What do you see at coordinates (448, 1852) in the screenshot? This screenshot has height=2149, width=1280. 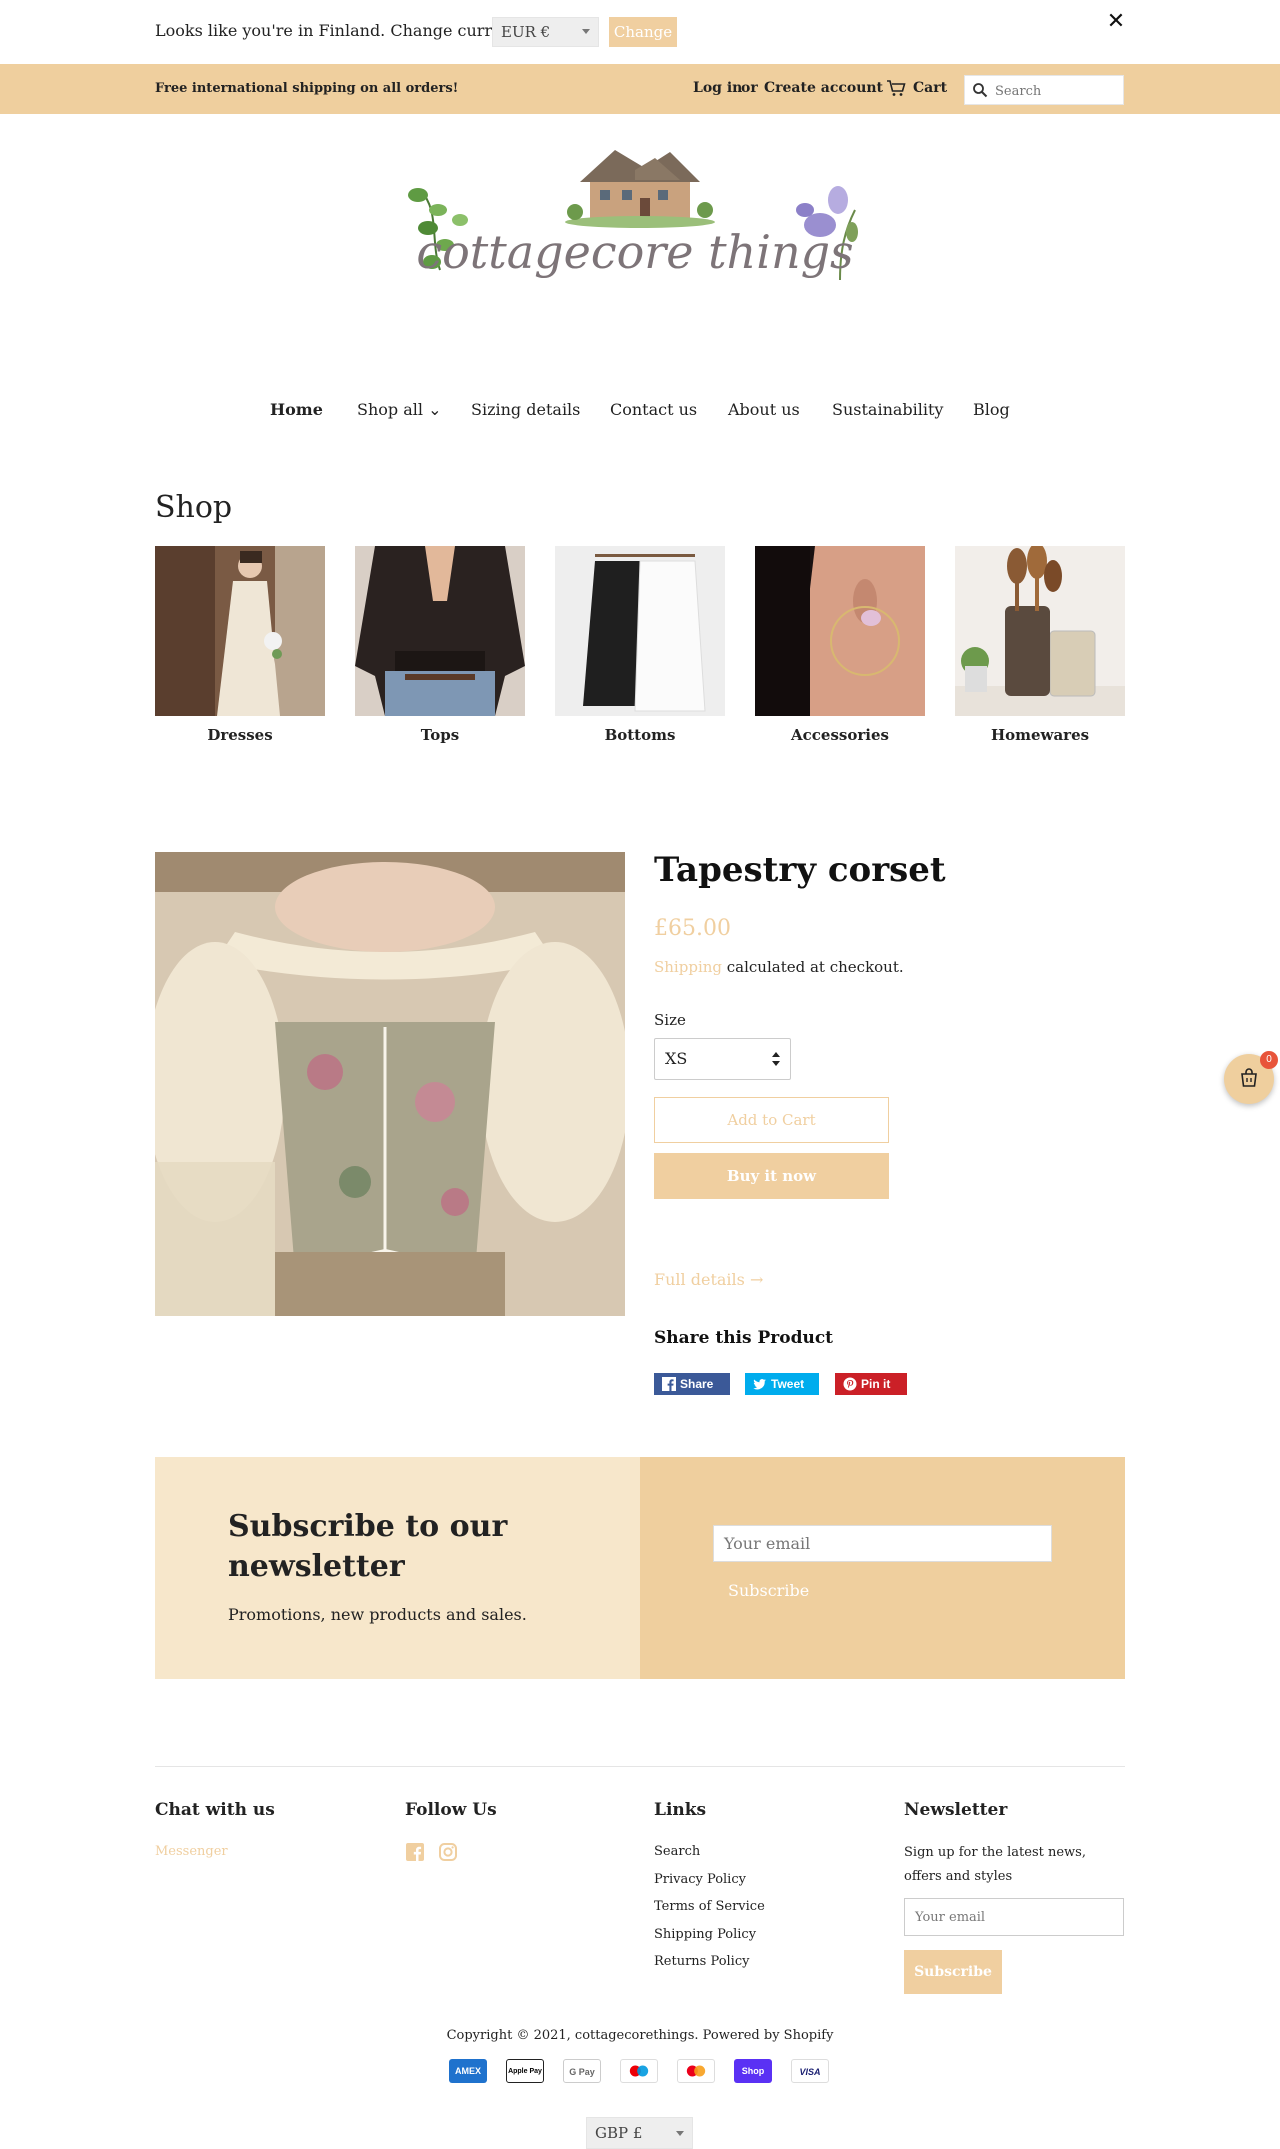 I see `instagram-icon` at bounding box center [448, 1852].